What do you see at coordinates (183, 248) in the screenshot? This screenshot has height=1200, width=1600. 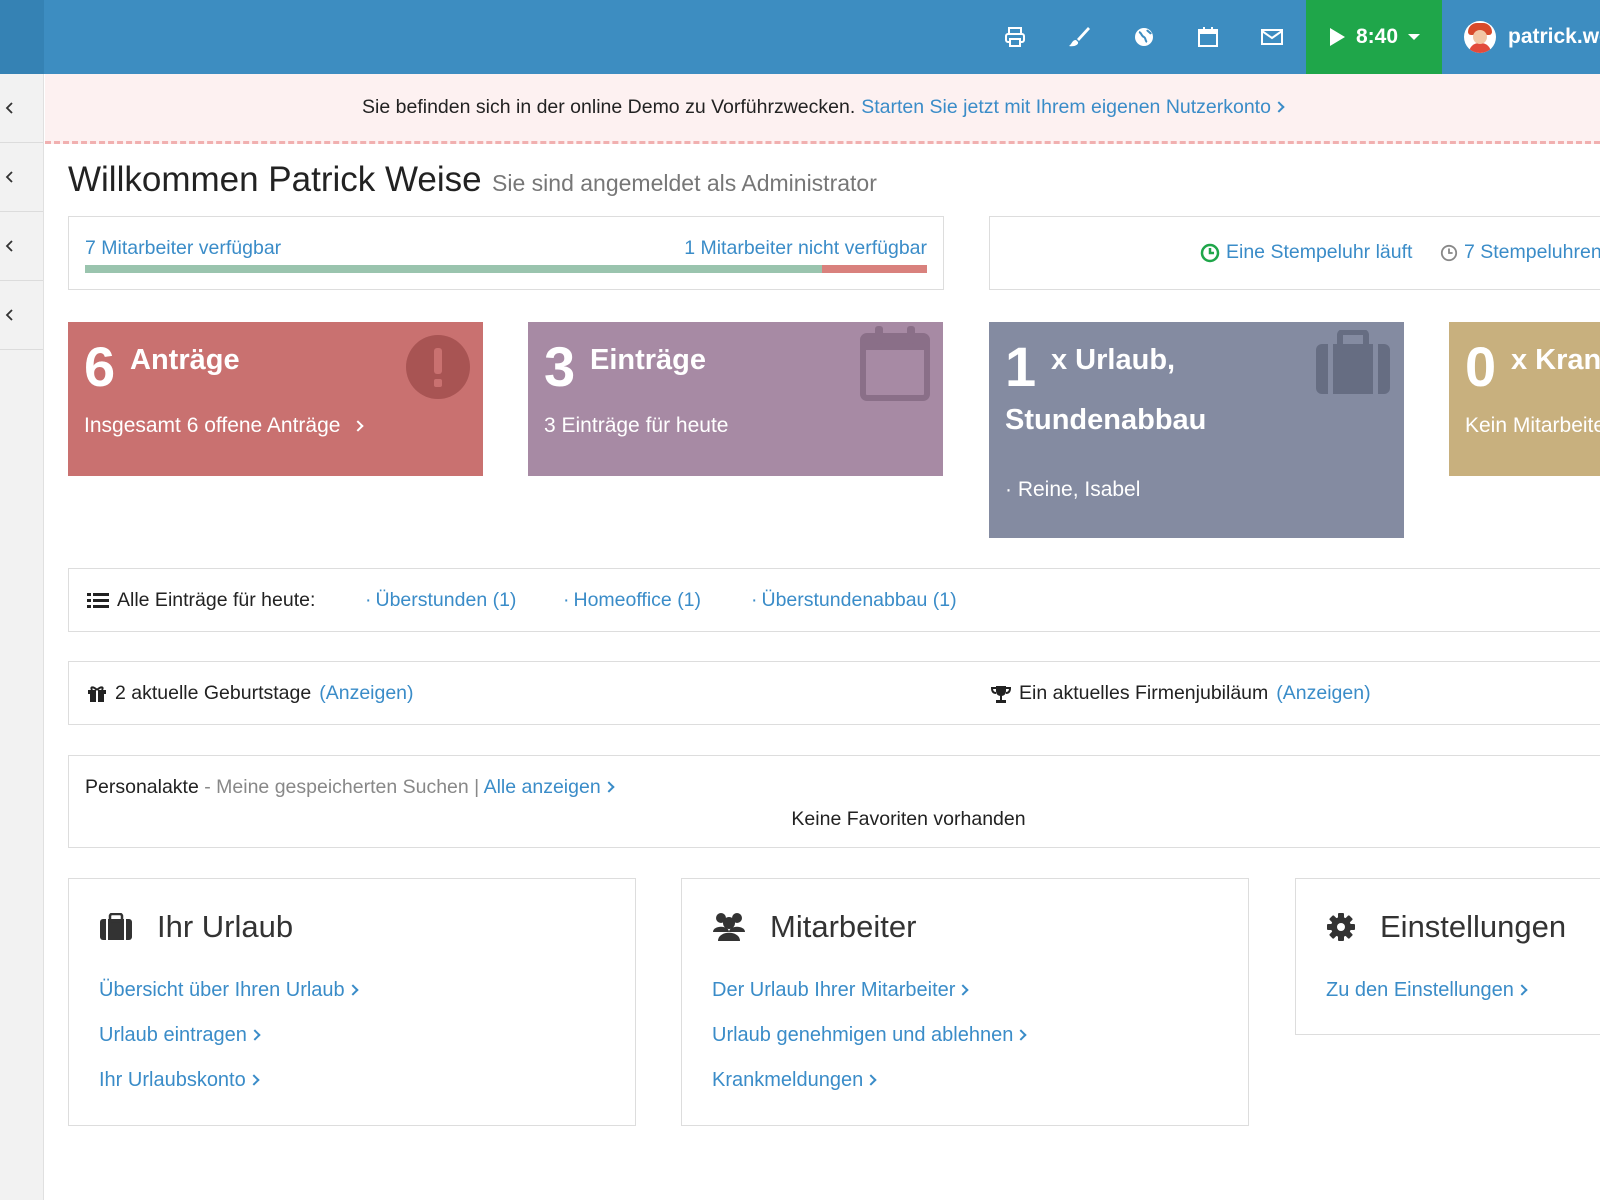 I see `available-link: 7 Mitarbeiter verfügbar` at bounding box center [183, 248].